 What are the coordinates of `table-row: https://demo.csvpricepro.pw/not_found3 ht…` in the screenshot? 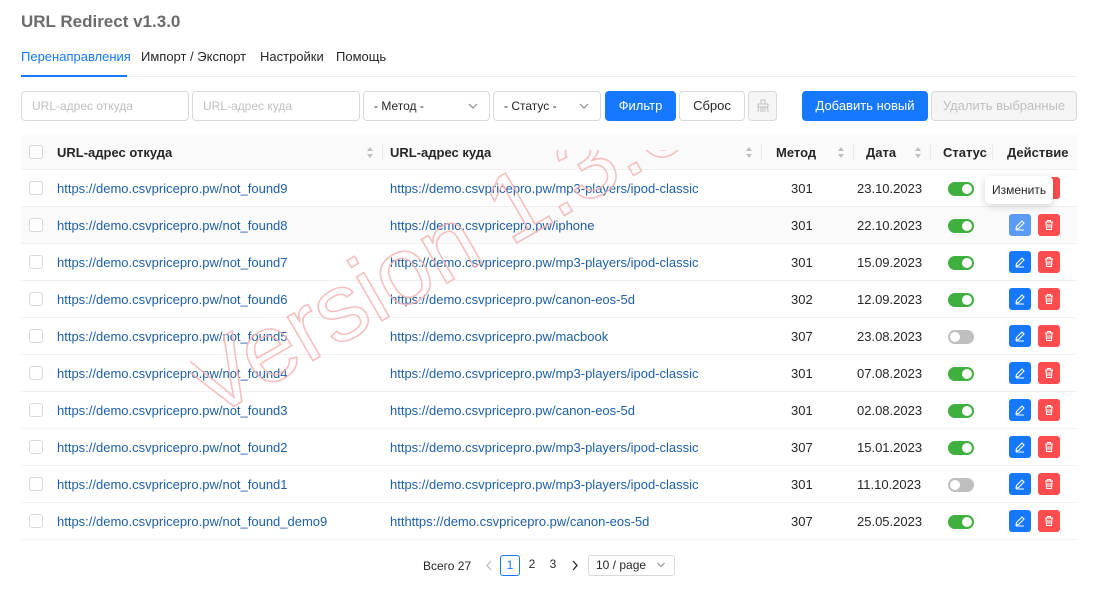 It's located at (549, 410).